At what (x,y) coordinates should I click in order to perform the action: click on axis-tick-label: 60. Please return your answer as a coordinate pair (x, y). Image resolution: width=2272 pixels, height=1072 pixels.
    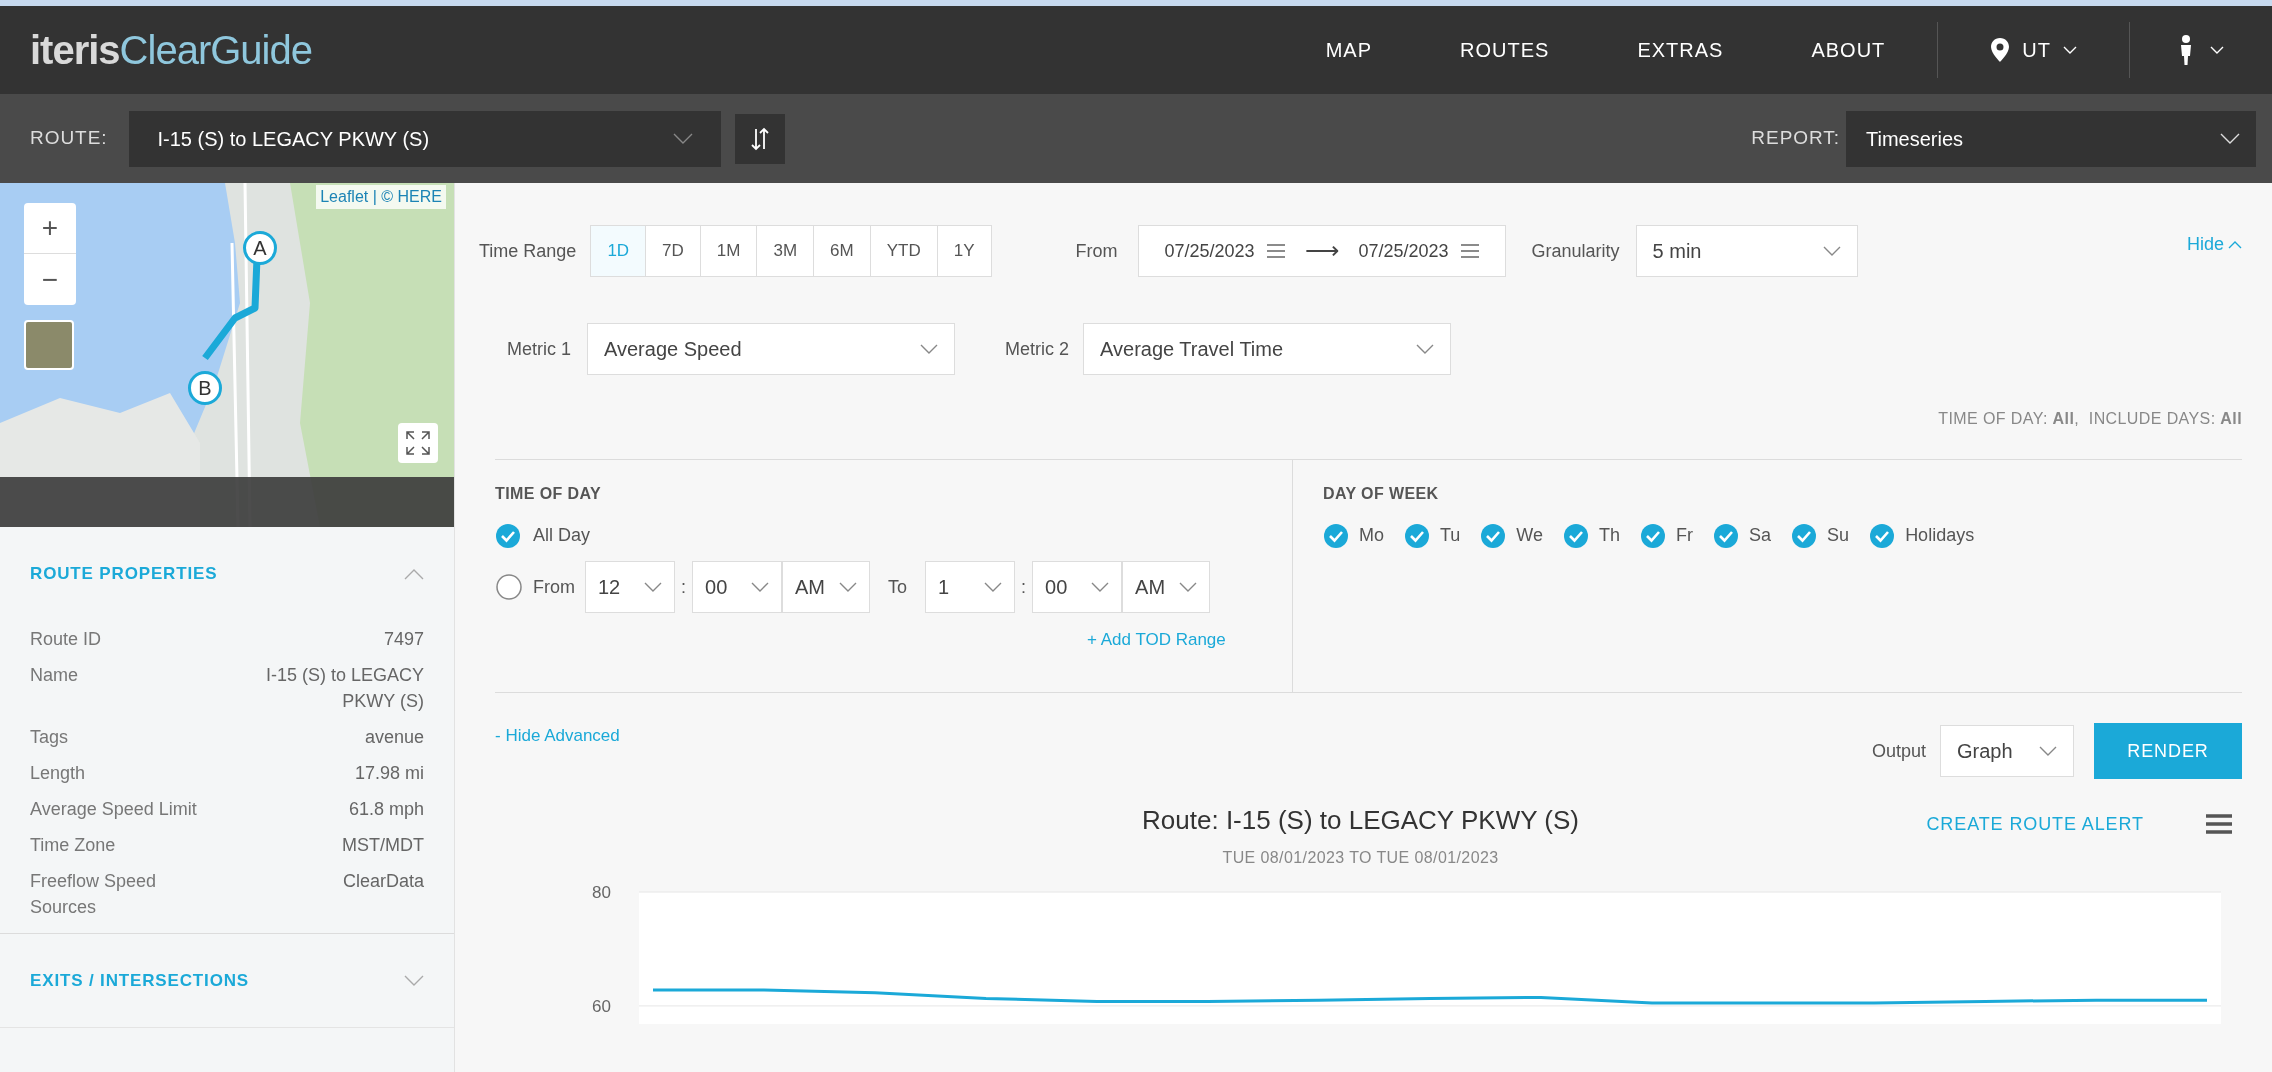
    Looking at the image, I should click on (601, 1006).